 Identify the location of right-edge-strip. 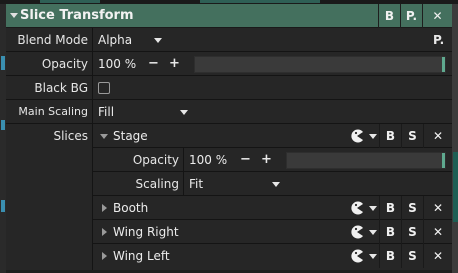
(455, 138).